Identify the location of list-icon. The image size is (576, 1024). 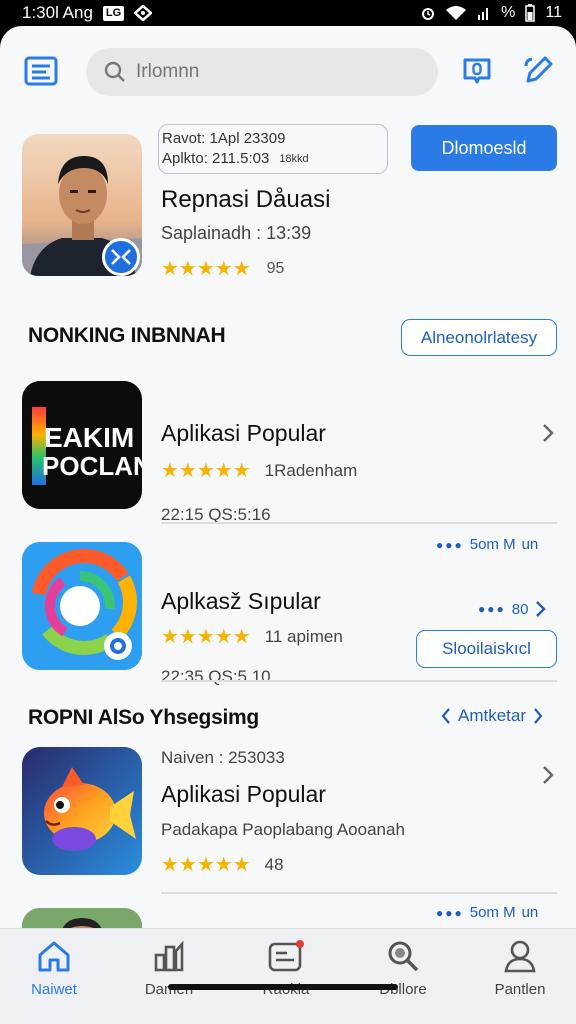
(286, 956).